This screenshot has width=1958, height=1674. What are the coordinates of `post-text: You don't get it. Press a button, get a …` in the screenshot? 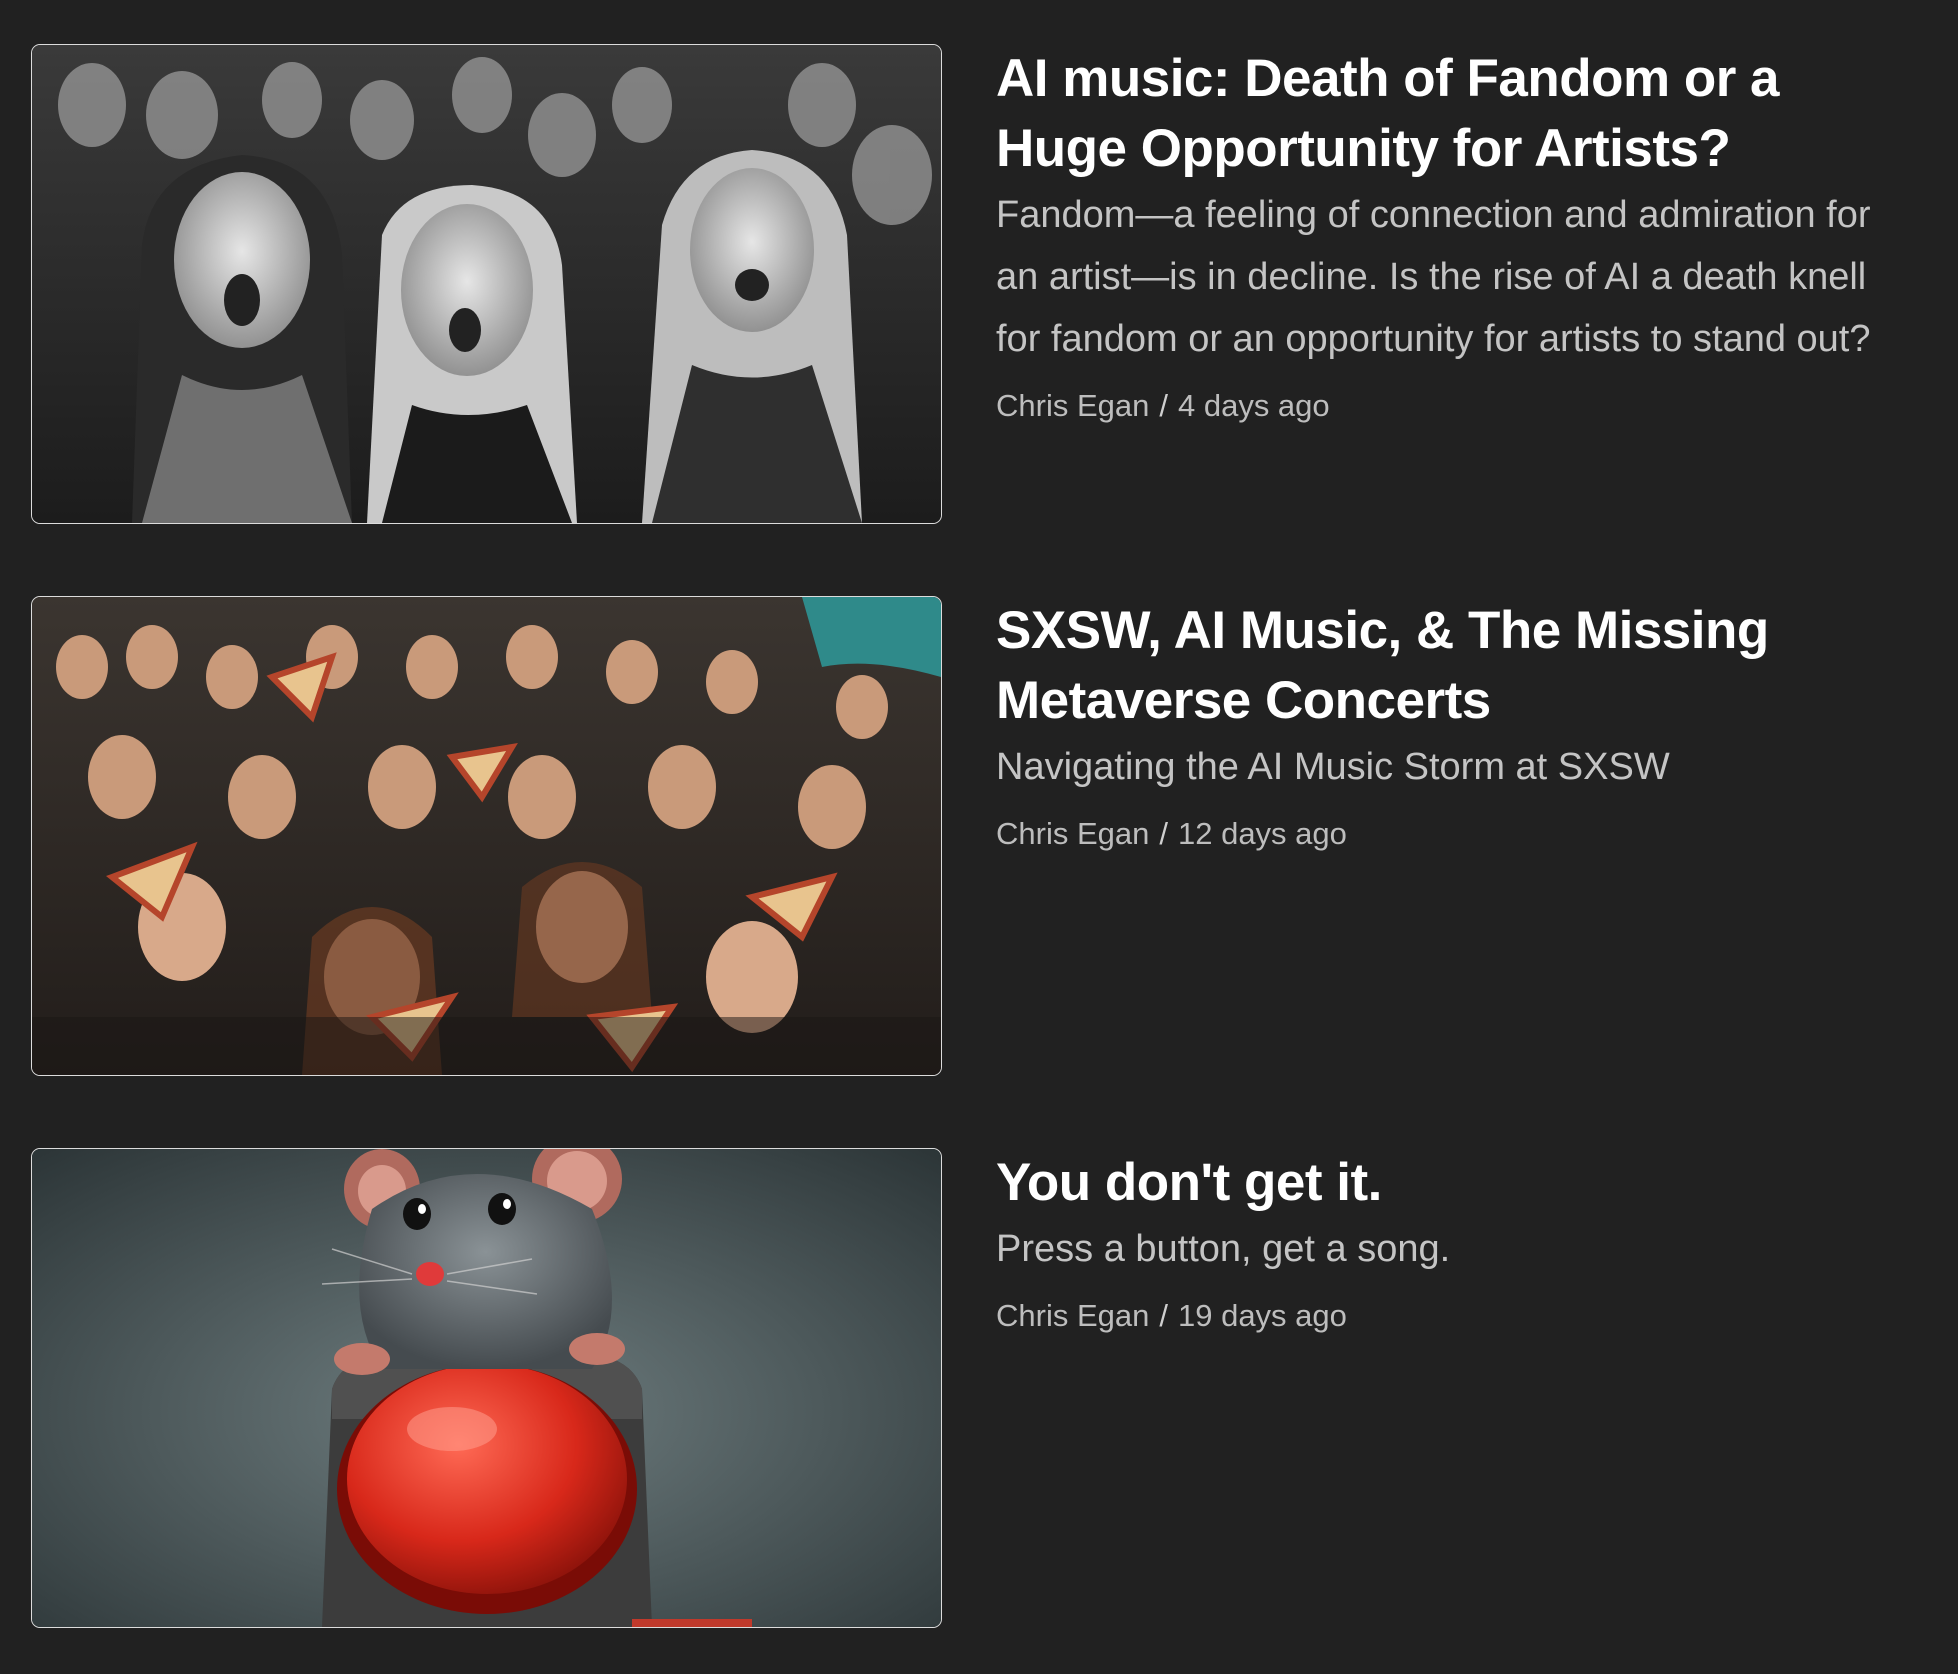 It's located at (1436, 1242).